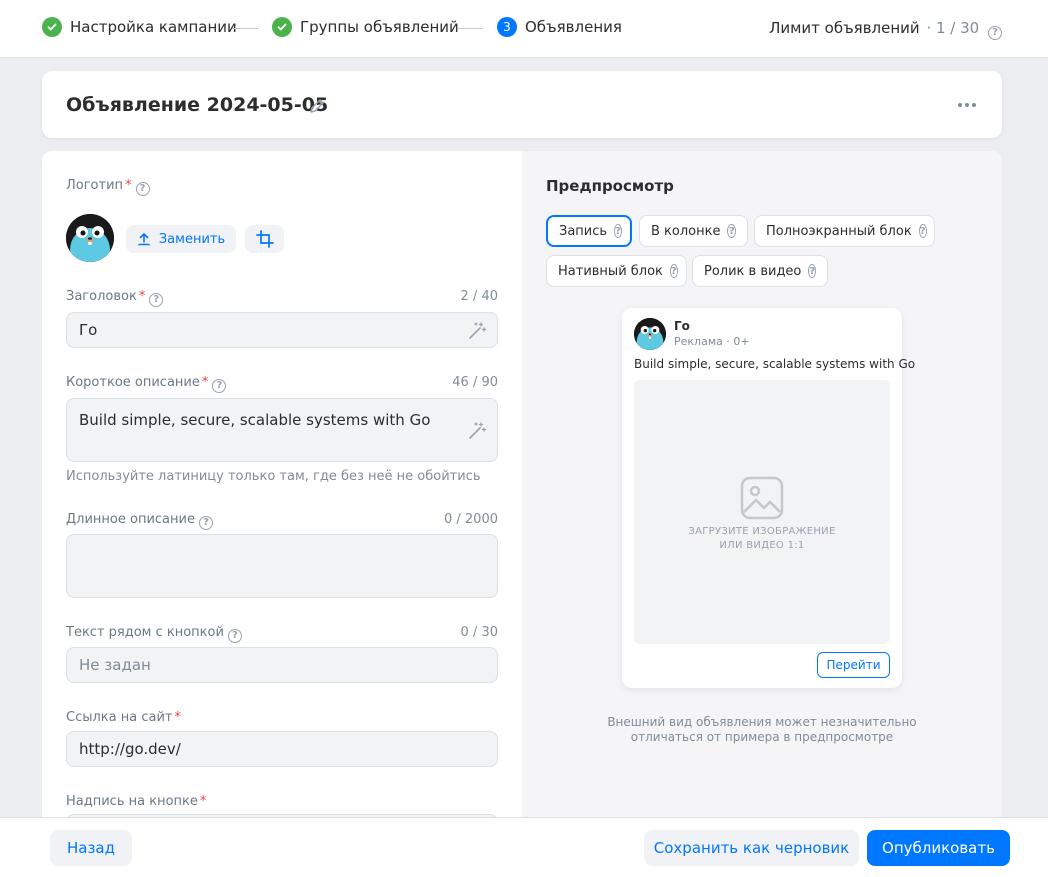 The width and height of the screenshot is (1048, 877). What do you see at coordinates (967, 105) in the screenshot?
I see `more-options-icon` at bounding box center [967, 105].